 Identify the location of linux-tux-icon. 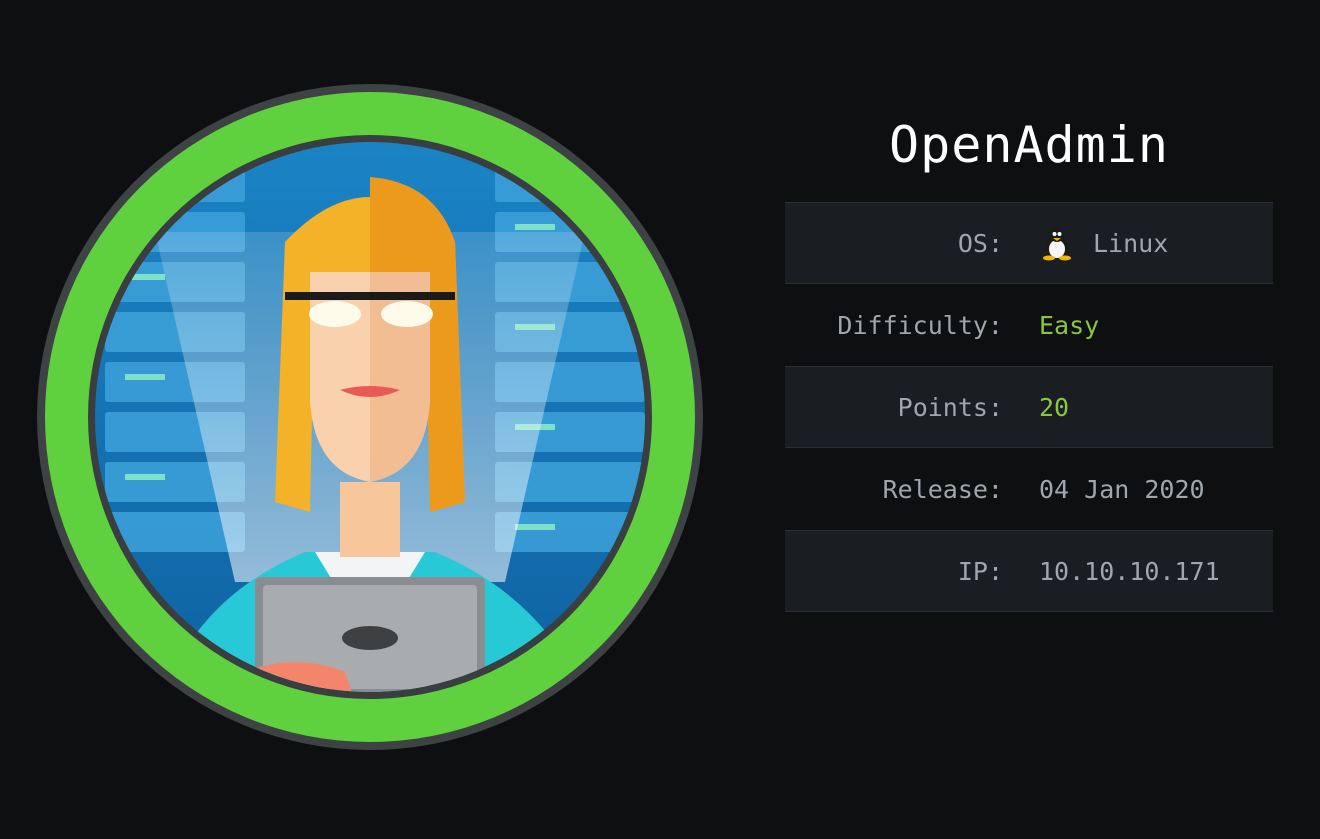
(1057, 244).